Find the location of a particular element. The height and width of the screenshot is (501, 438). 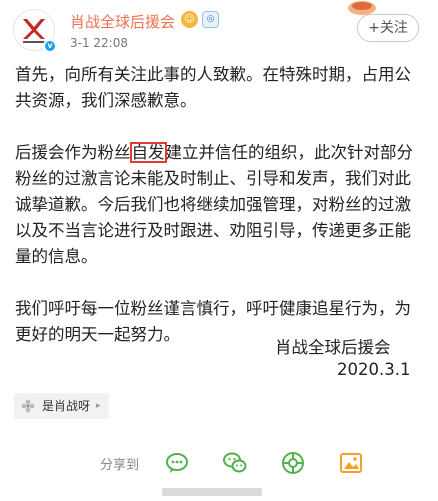

shield-icon: ◎ is located at coordinates (210, 19).